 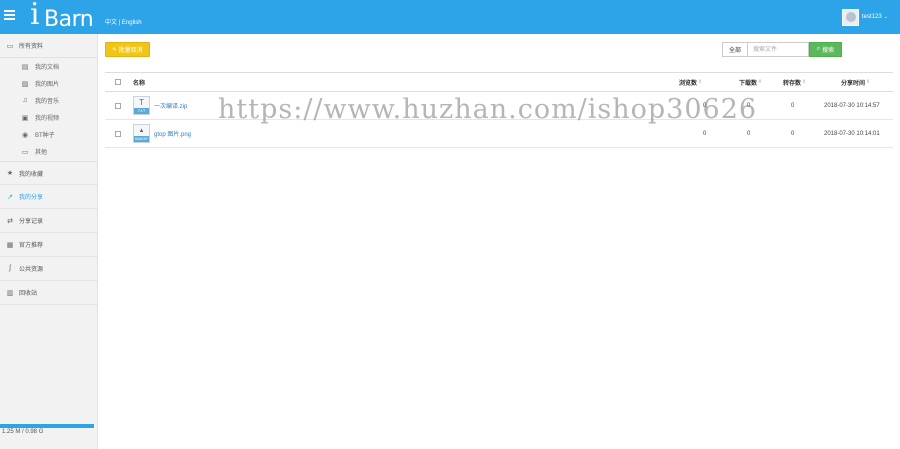 What do you see at coordinates (885, 17) in the screenshot?
I see `chevron-down-icon: ⌄` at bounding box center [885, 17].